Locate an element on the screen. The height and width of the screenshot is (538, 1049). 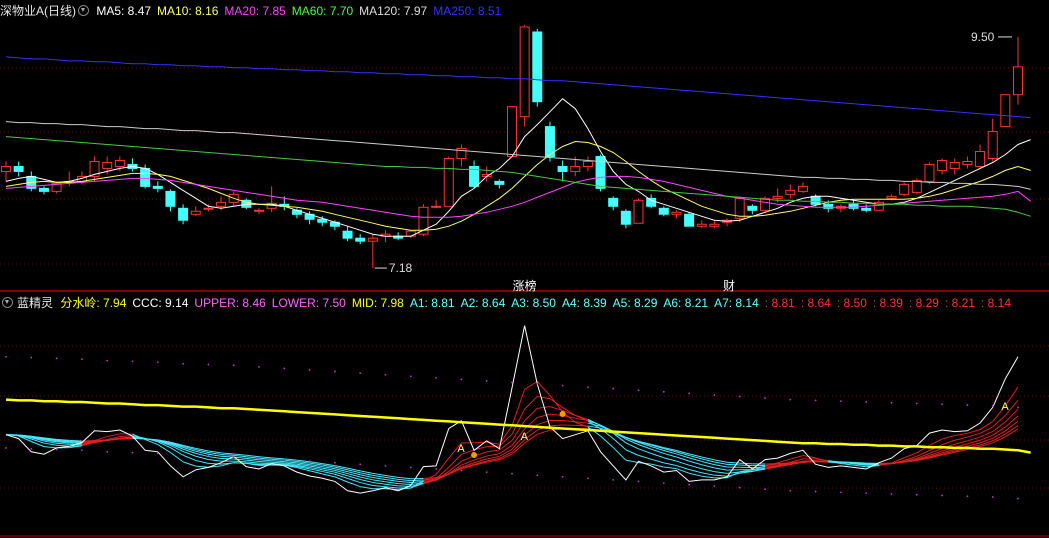
ma-5: MA250: 8.51 is located at coordinates (467, 11).